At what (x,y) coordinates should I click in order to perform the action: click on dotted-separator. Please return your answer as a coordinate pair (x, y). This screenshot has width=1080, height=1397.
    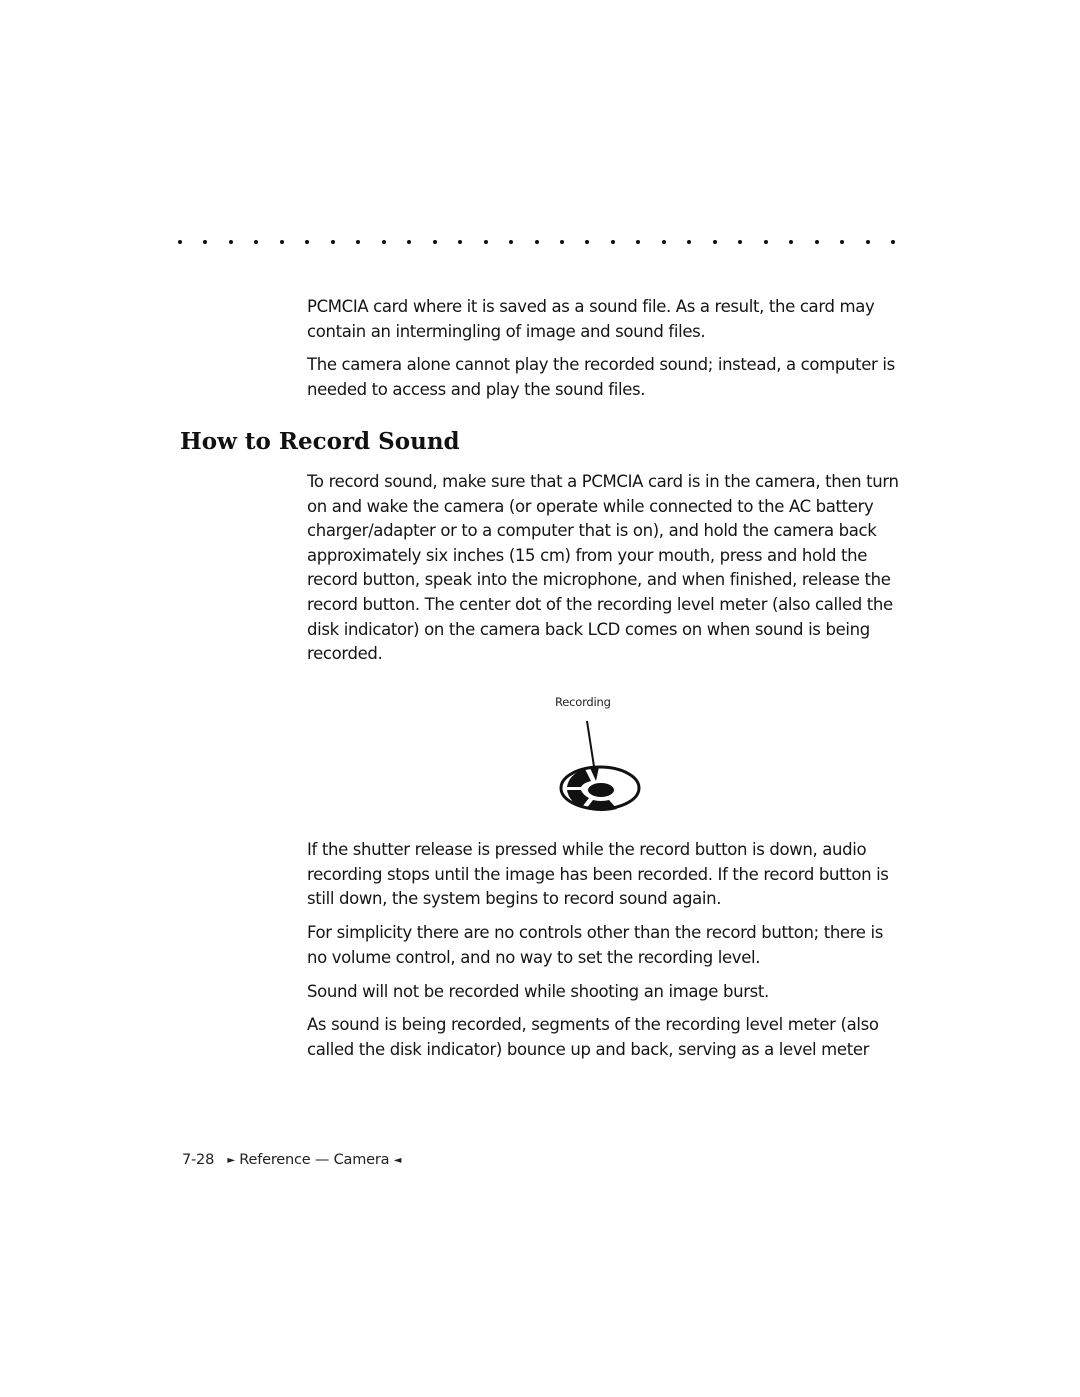
    Looking at the image, I should click on (538, 243).